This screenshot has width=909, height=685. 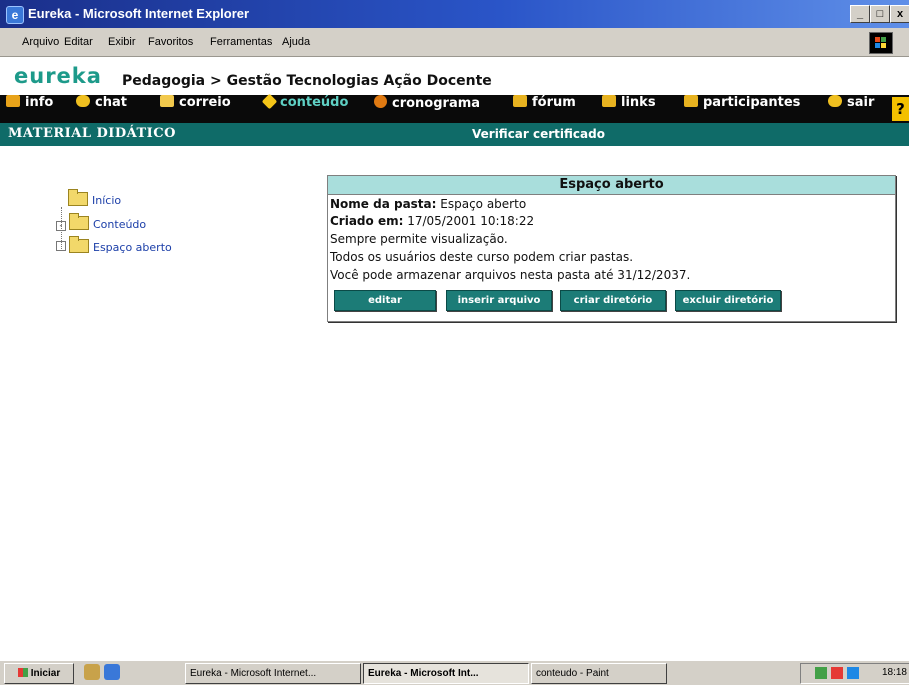 What do you see at coordinates (40, 42) in the screenshot?
I see `menu-arquivo: Arquivo` at bounding box center [40, 42].